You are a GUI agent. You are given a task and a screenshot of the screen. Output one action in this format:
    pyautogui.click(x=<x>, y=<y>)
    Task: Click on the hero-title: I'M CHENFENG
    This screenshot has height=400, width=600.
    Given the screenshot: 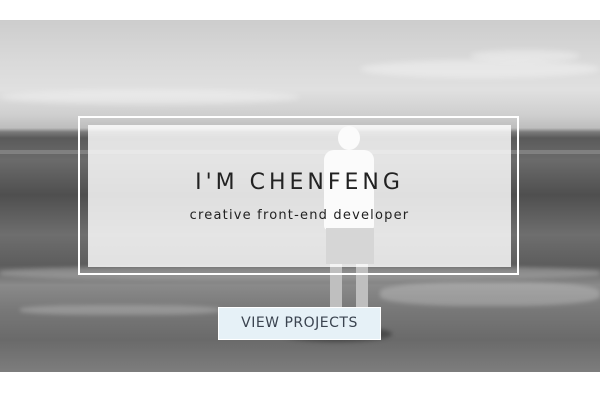 What is the action you would take?
    pyautogui.click(x=299, y=182)
    